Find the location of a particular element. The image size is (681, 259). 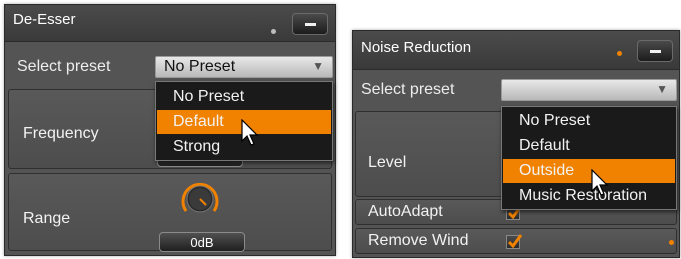

preset-dropdown-value: No Preset is located at coordinates (200, 66).